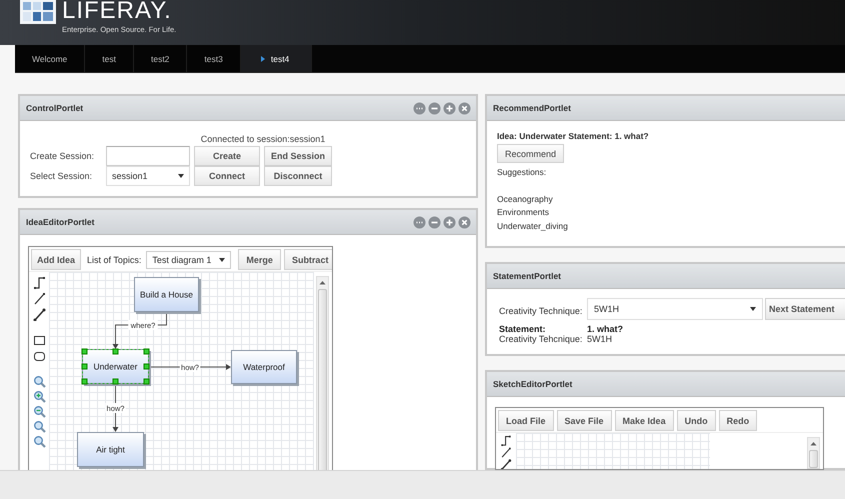 The height and width of the screenshot is (499, 845). What do you see at coordinates (227, 176) in the screenshot?
I see `connect-button: Connect` at bounding box center [227, 176].